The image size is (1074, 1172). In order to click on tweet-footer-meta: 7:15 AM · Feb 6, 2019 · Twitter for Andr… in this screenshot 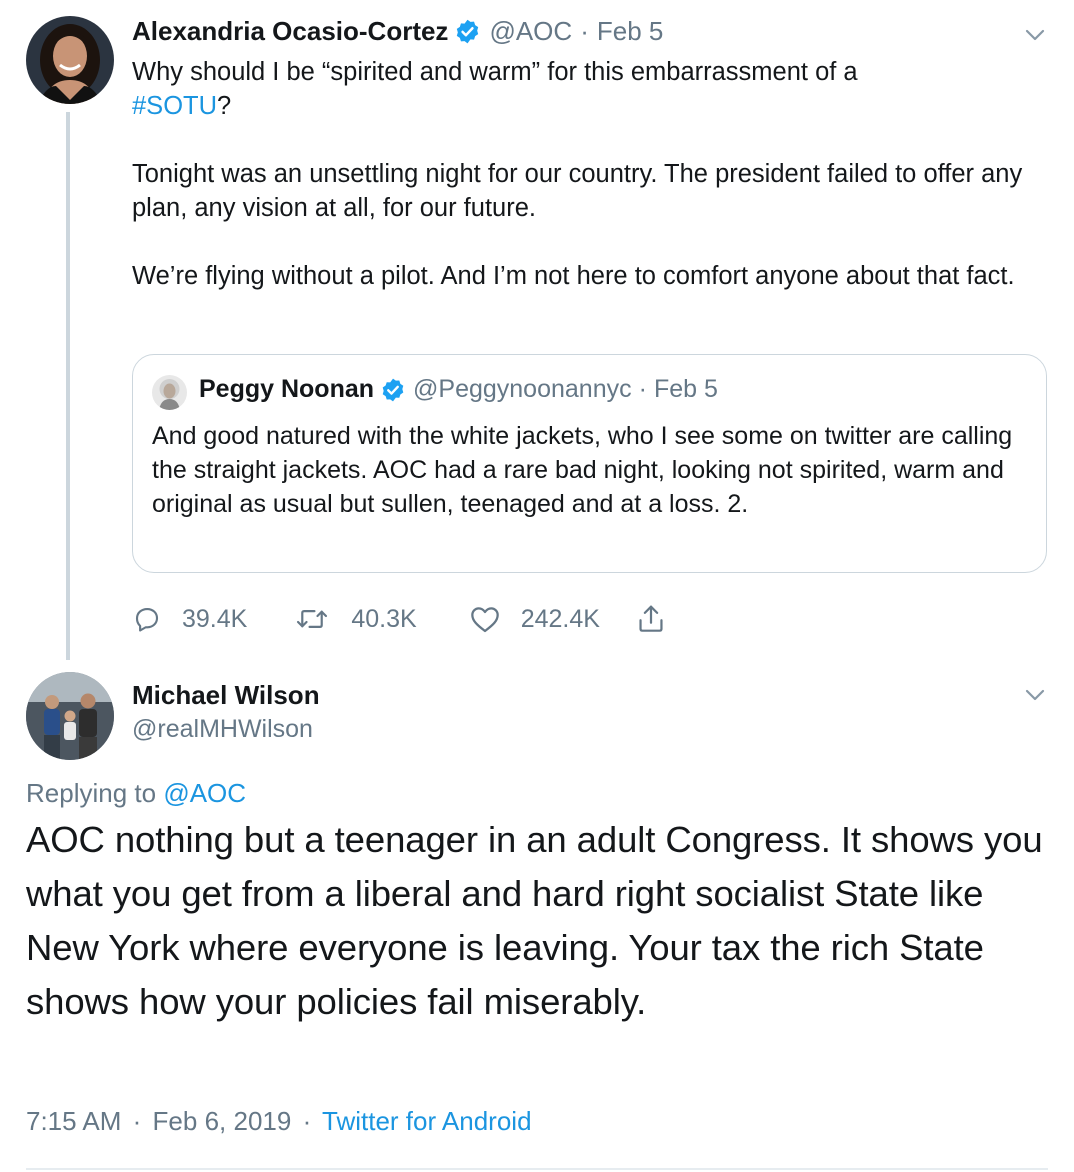, I will do `click(279, 1121)`.